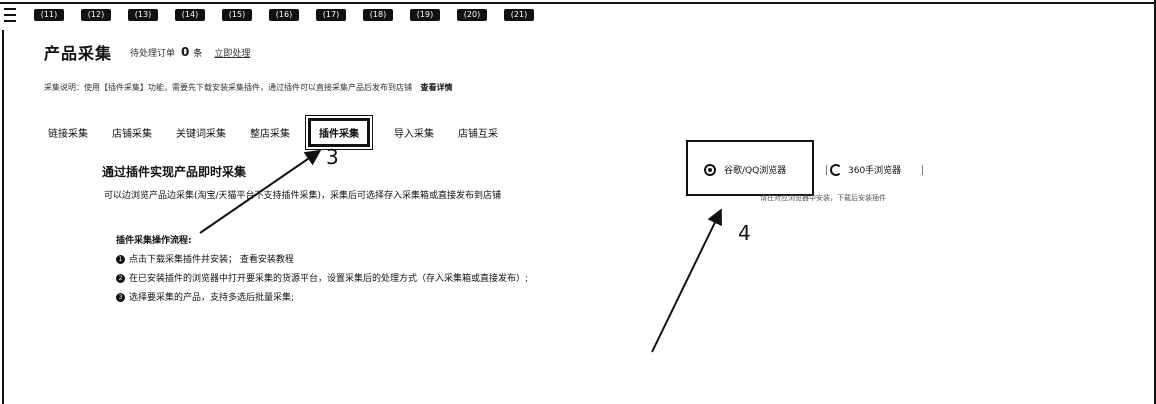  What do you see at coordinates (332, 157) in the screenshot?
I see `annotation-label-3: 3` at bounding box center [332, 157].